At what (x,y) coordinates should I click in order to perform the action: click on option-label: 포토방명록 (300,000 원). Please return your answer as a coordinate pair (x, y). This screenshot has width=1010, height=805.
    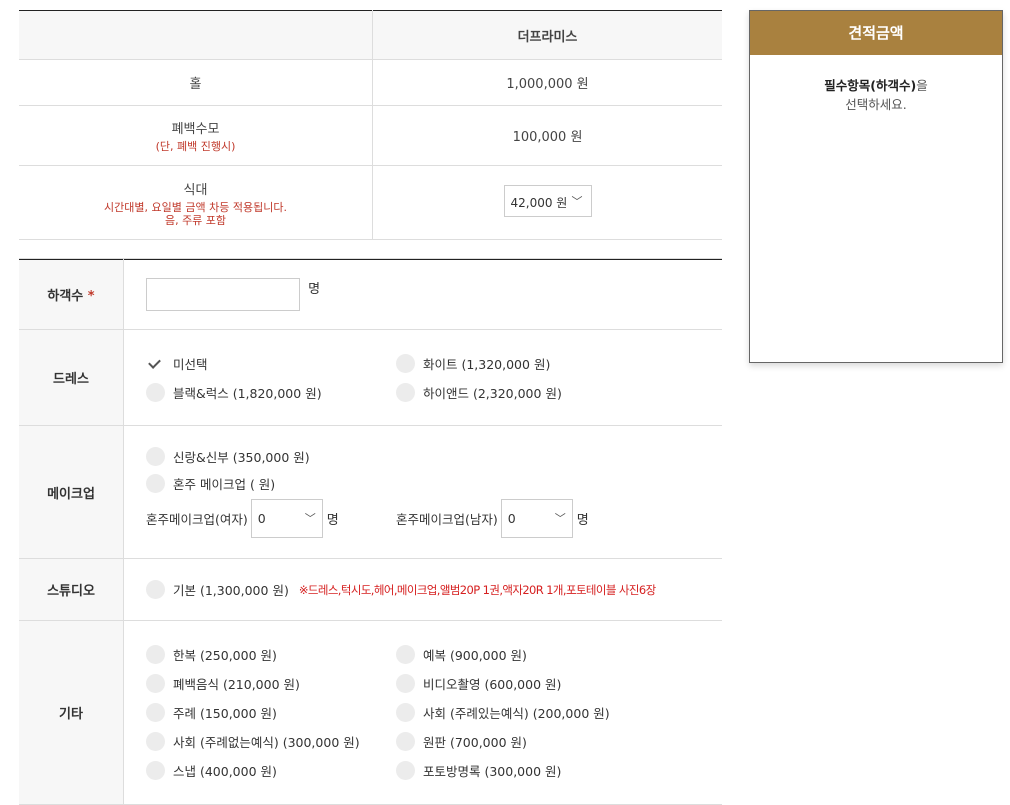
    Looking at the image, I should click on (492, 771).